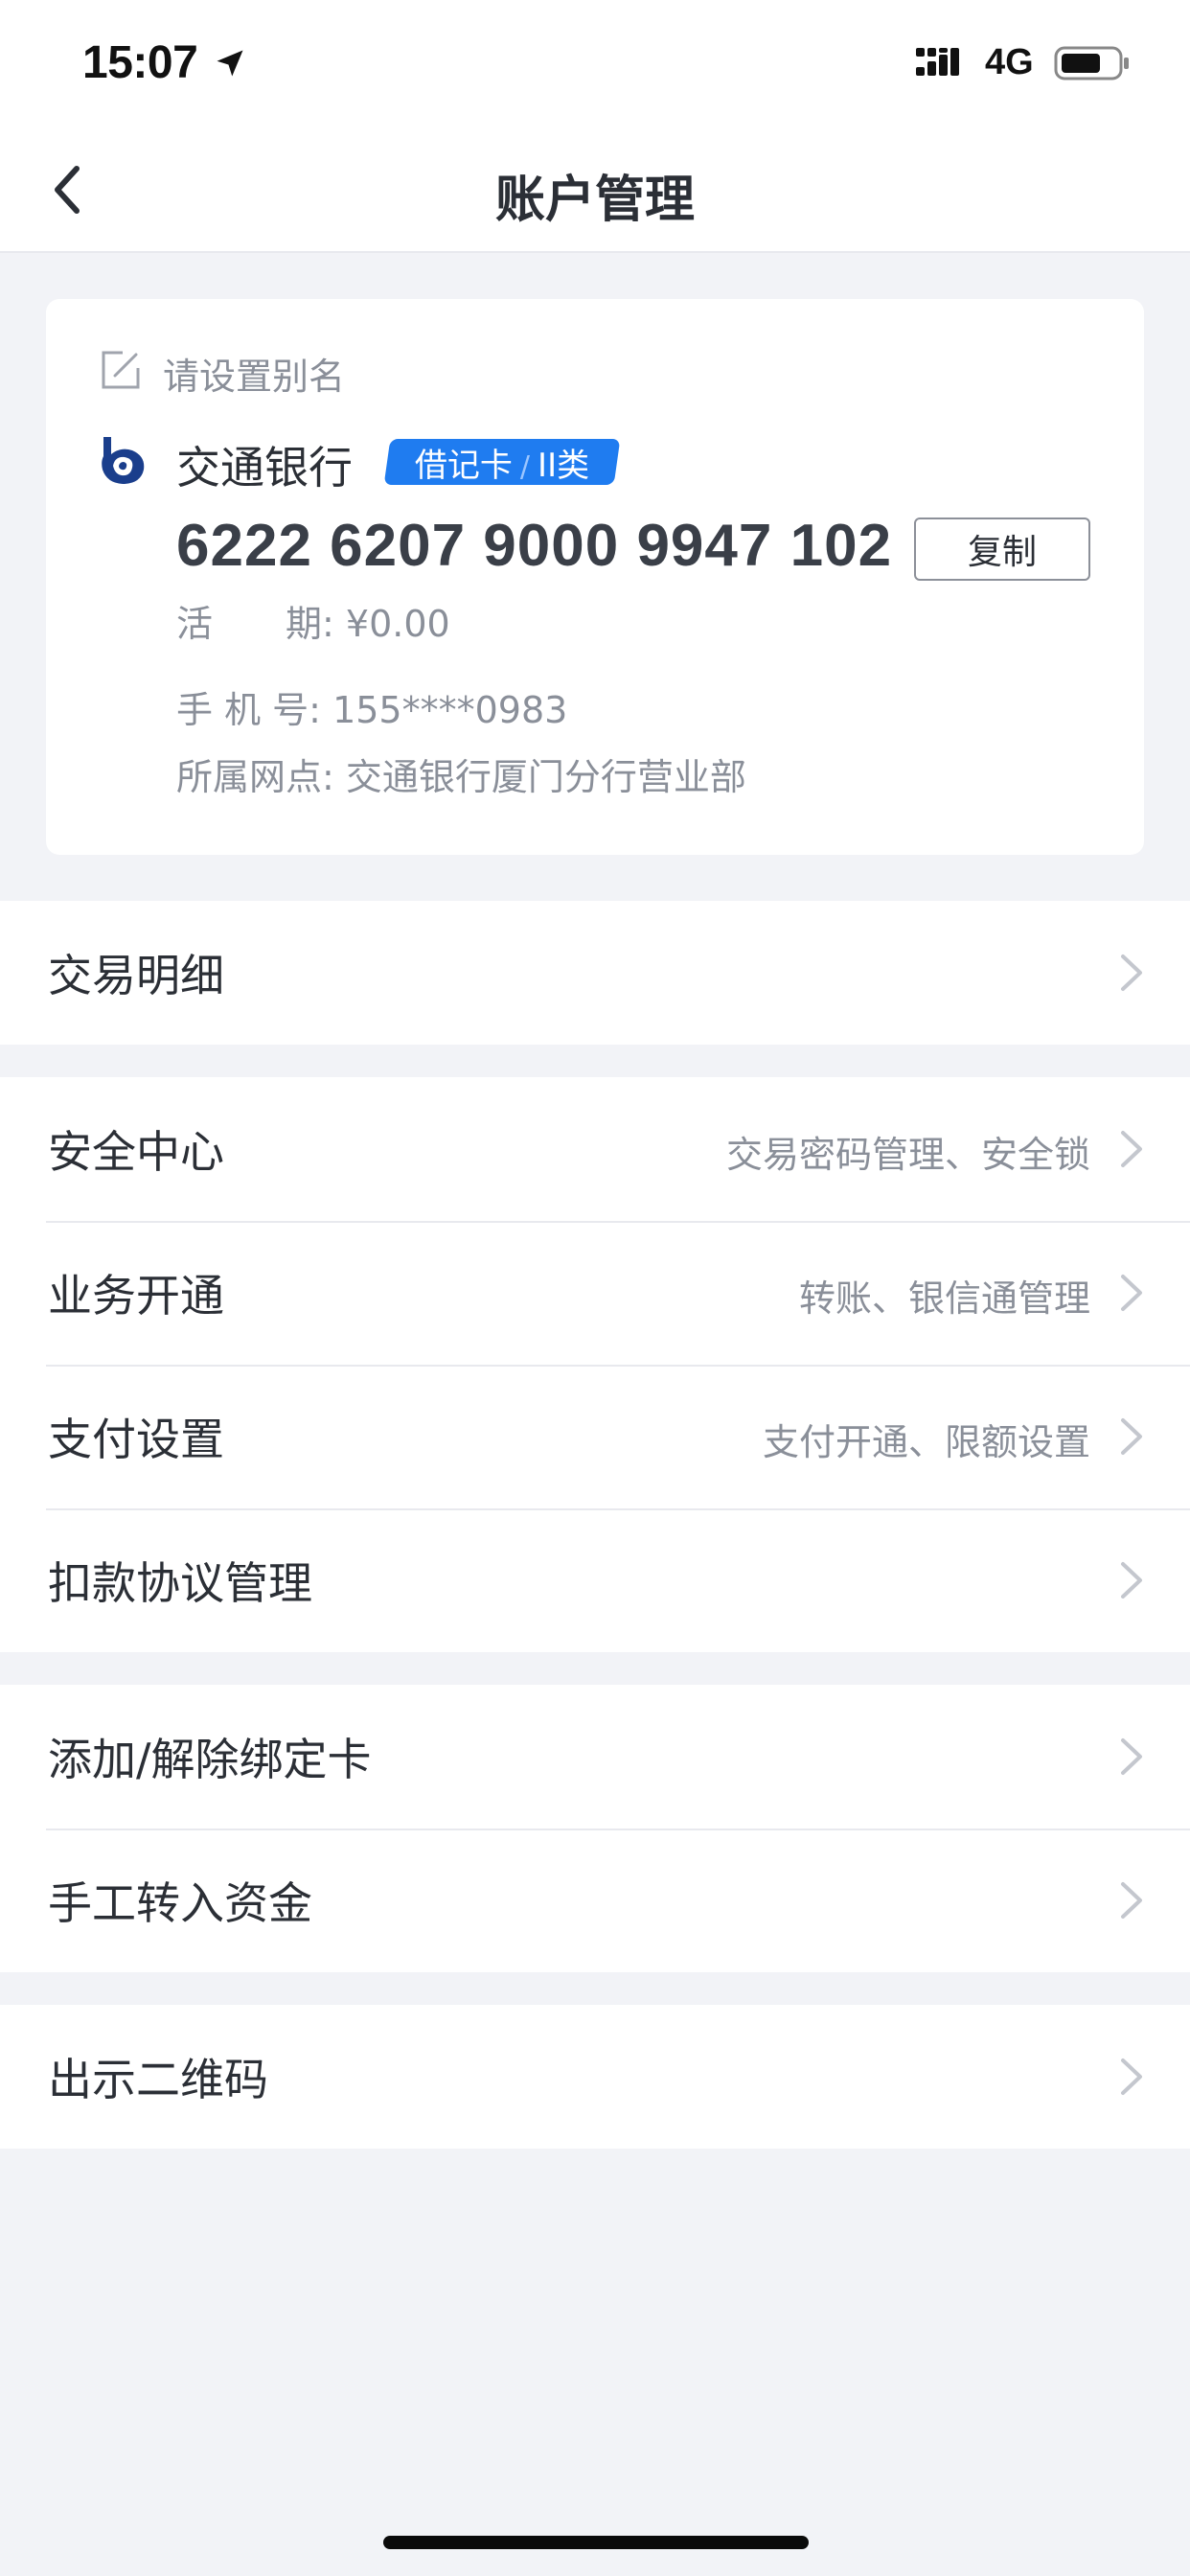  Describe the element at coordinates (136, 975) in the screenshot. I see `menu-item-label: 交易明细` at that location.